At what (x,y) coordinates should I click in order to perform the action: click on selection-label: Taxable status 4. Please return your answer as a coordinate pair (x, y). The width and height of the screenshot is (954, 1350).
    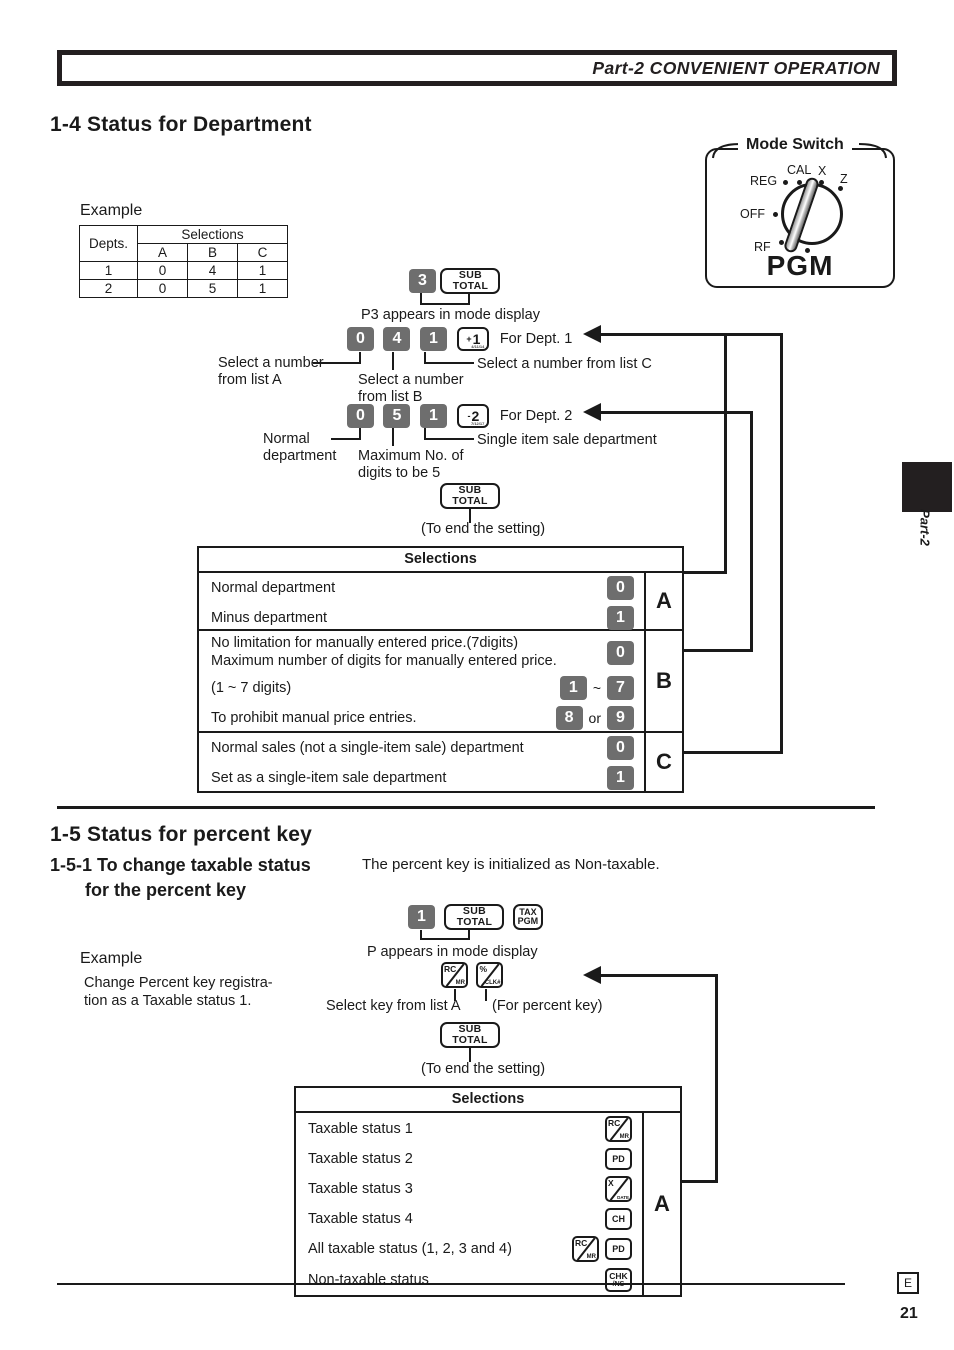
    Looking at the image, I should click on (360, 1219).